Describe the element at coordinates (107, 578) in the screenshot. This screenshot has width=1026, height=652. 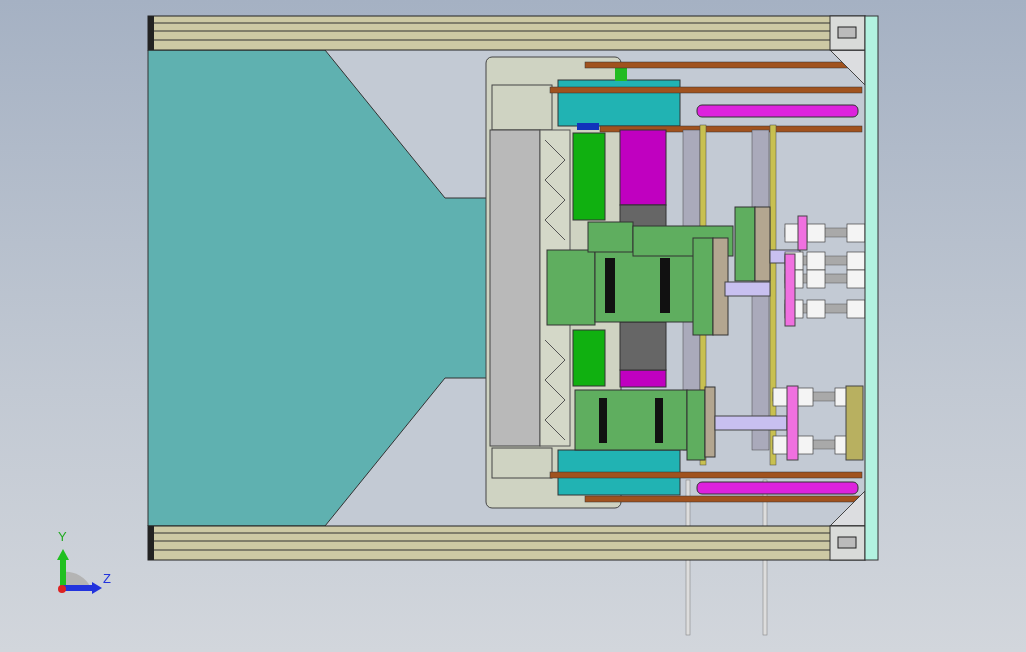
I see `axis-label: Z` at that location.